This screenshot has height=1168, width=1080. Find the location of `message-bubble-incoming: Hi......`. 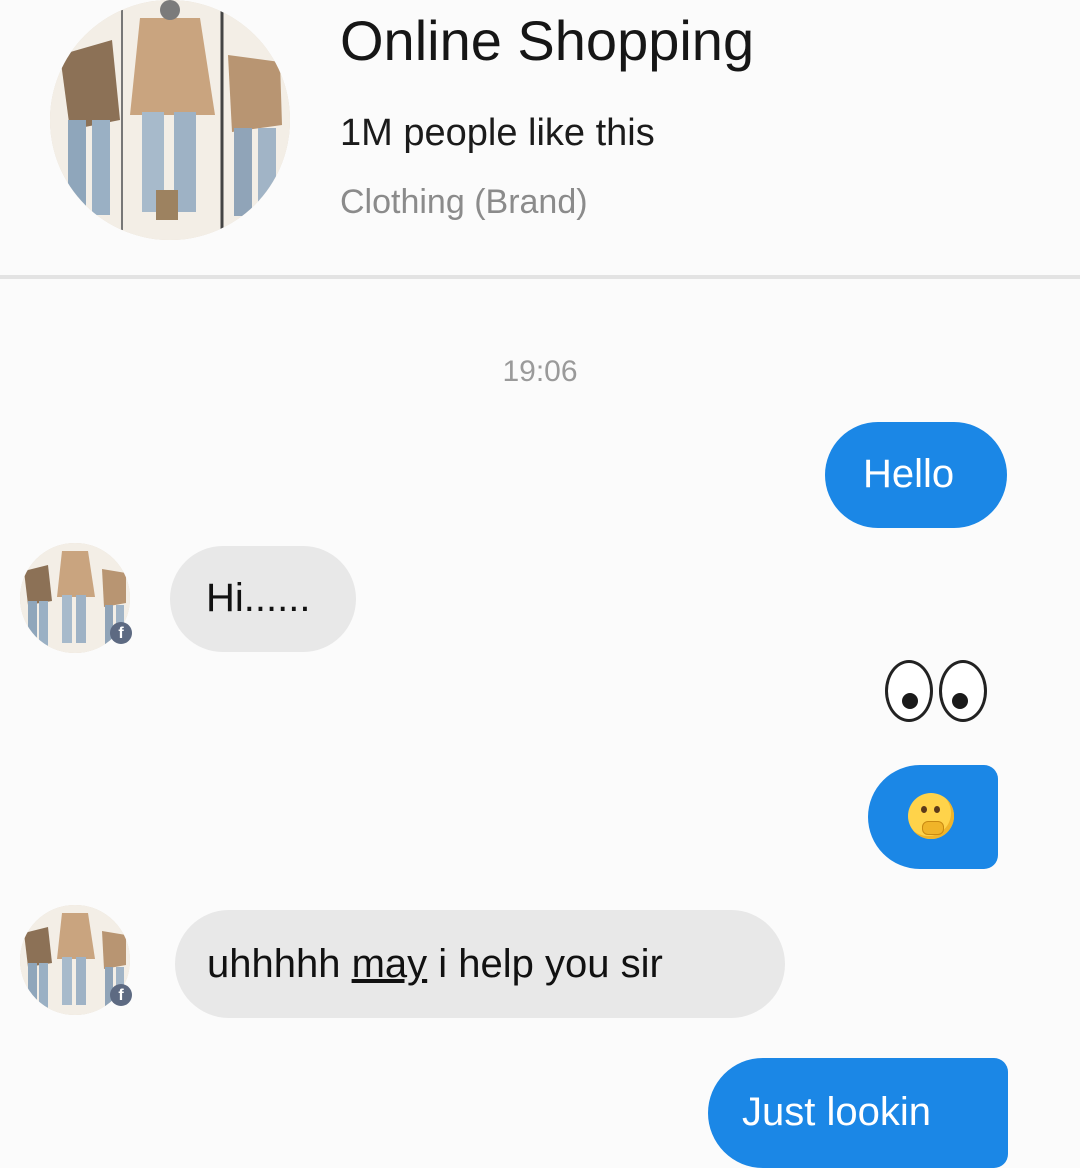

message-bubble-incoming: Hi...... is located at coordinates (263, 599).